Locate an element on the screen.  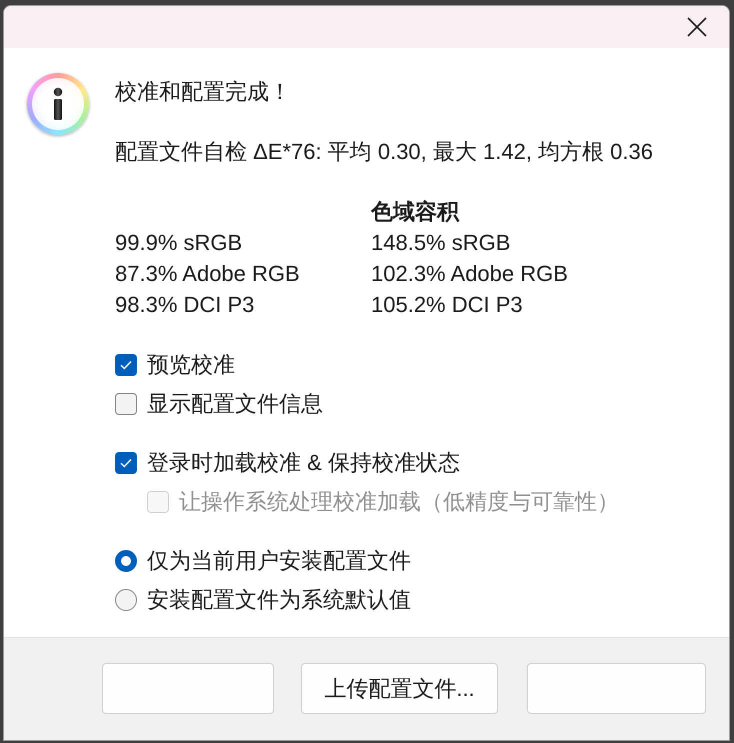
self-check-result: 配置文件自检 ΔE*76: 平均 0.30, 最大 1.42, 均方根 0.36 is located at coordinates (384, 152).